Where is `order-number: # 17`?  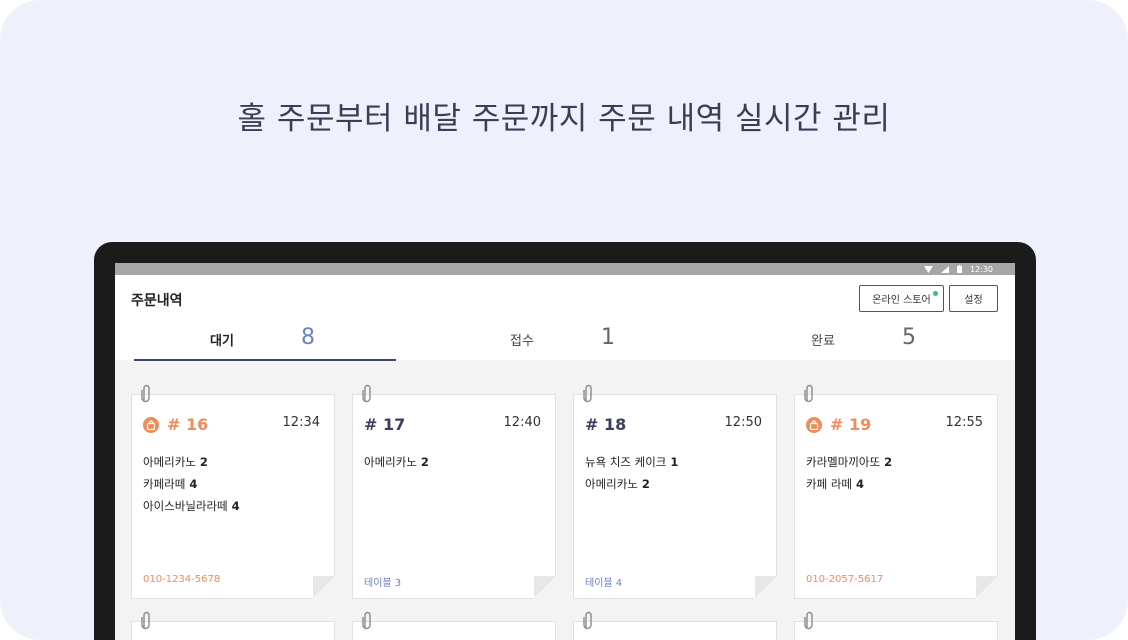
order-number: # 17 is located at coordinates (385, 424).